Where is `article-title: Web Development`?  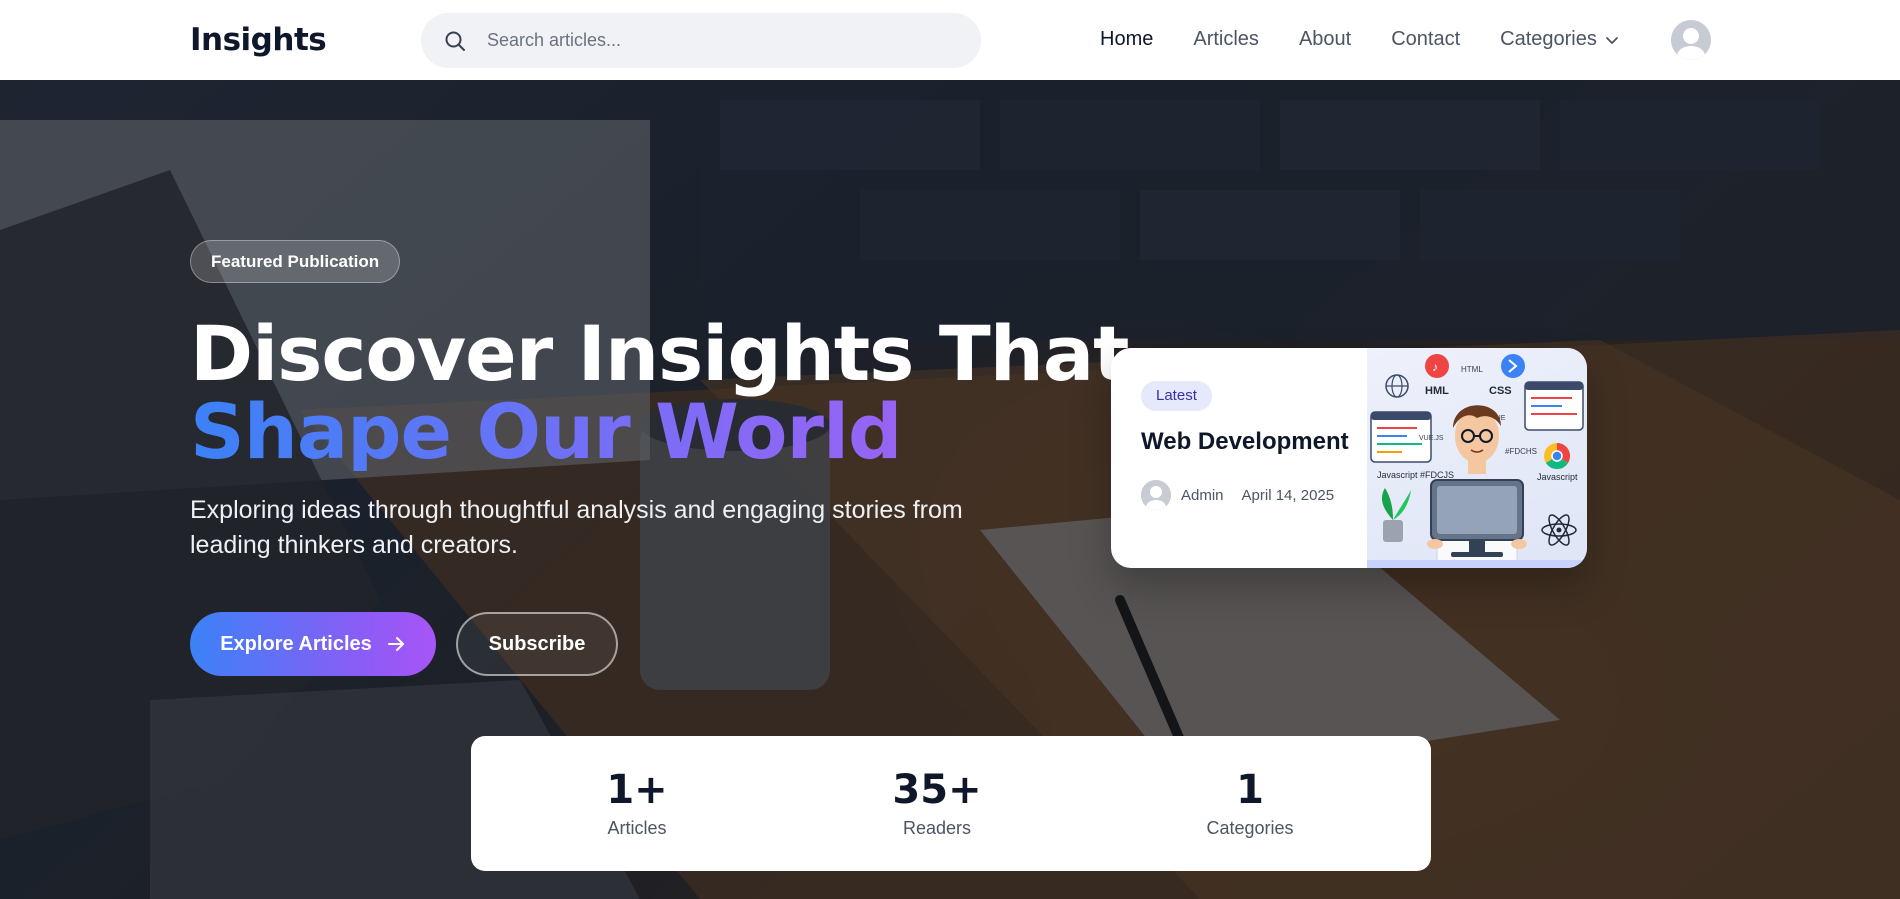
article-title: Web Development is located at coordinates (1245, 442).